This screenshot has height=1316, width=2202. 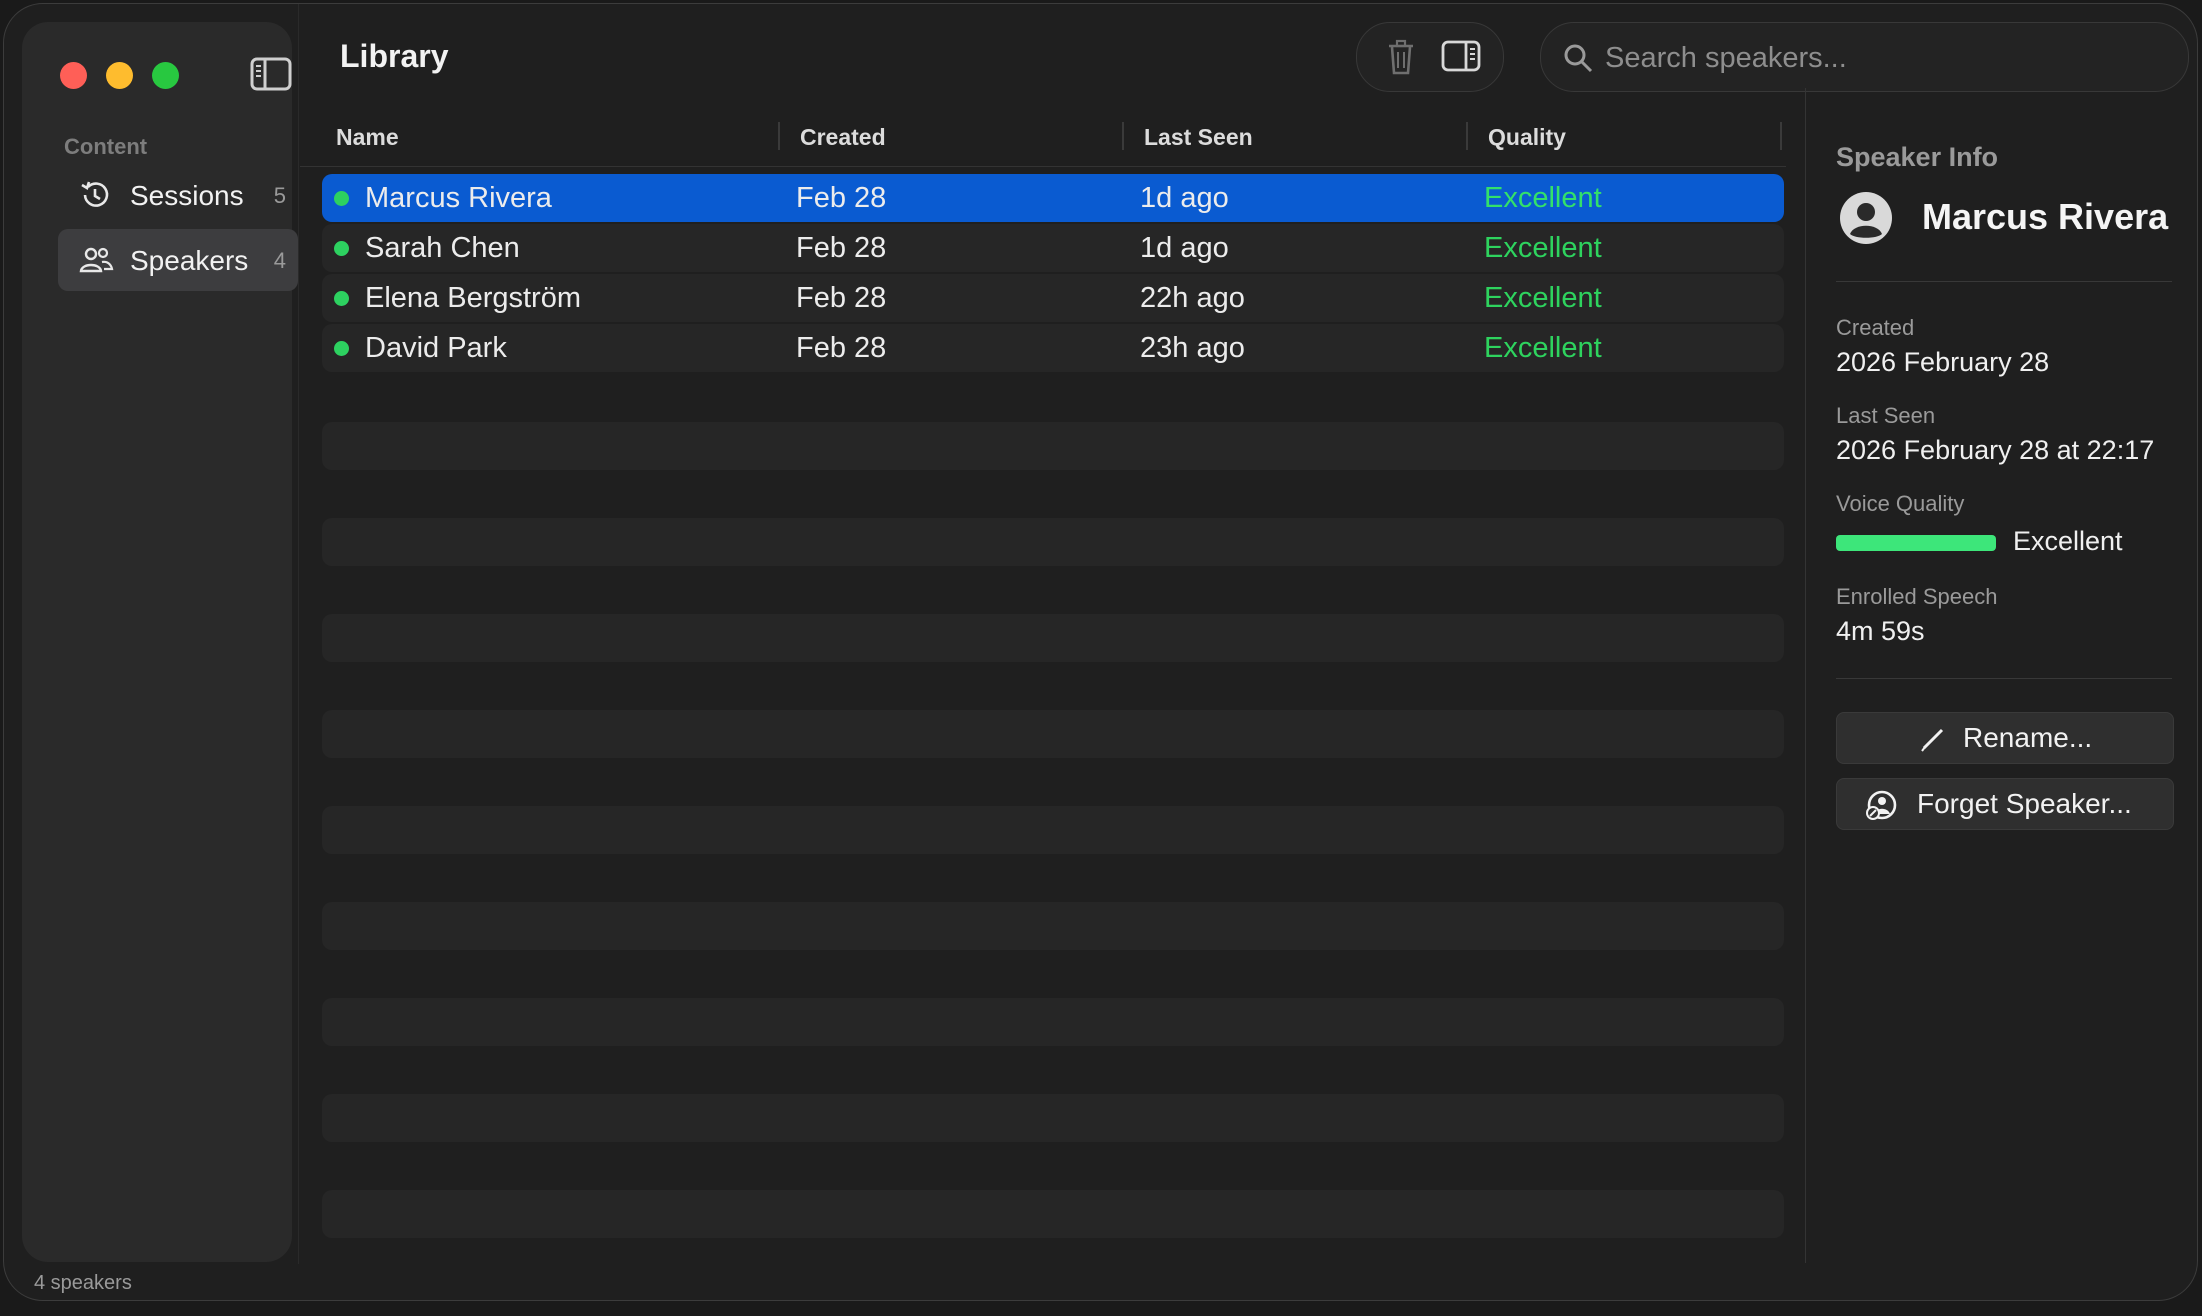 What do you see at coordinates (1880, 631) in the screenshot?
I see `enrolled-speech-value: 4m 59s` at bounding box center [1880, 631].